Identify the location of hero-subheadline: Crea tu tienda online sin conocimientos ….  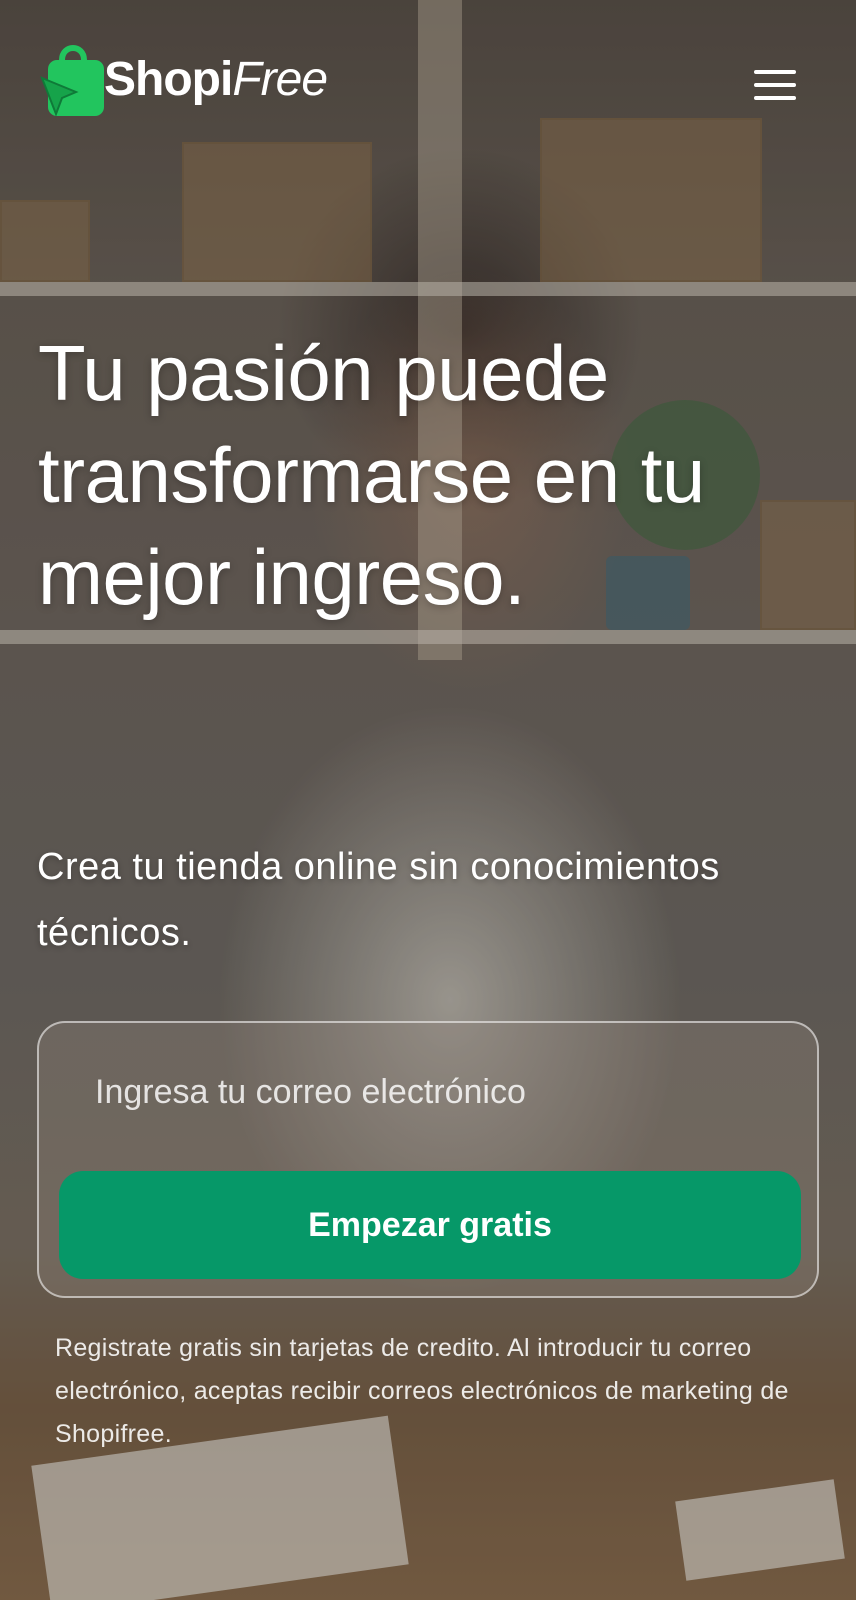
(378, 900).